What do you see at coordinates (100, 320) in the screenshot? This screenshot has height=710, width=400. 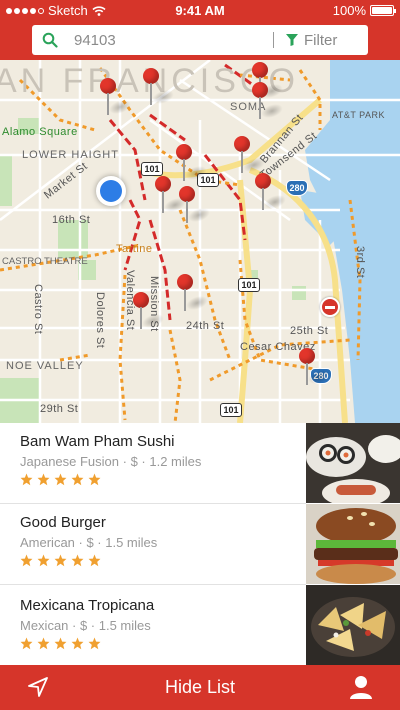 I see `label-dolores-st: Dolores St` at bounding box center [100, 320].